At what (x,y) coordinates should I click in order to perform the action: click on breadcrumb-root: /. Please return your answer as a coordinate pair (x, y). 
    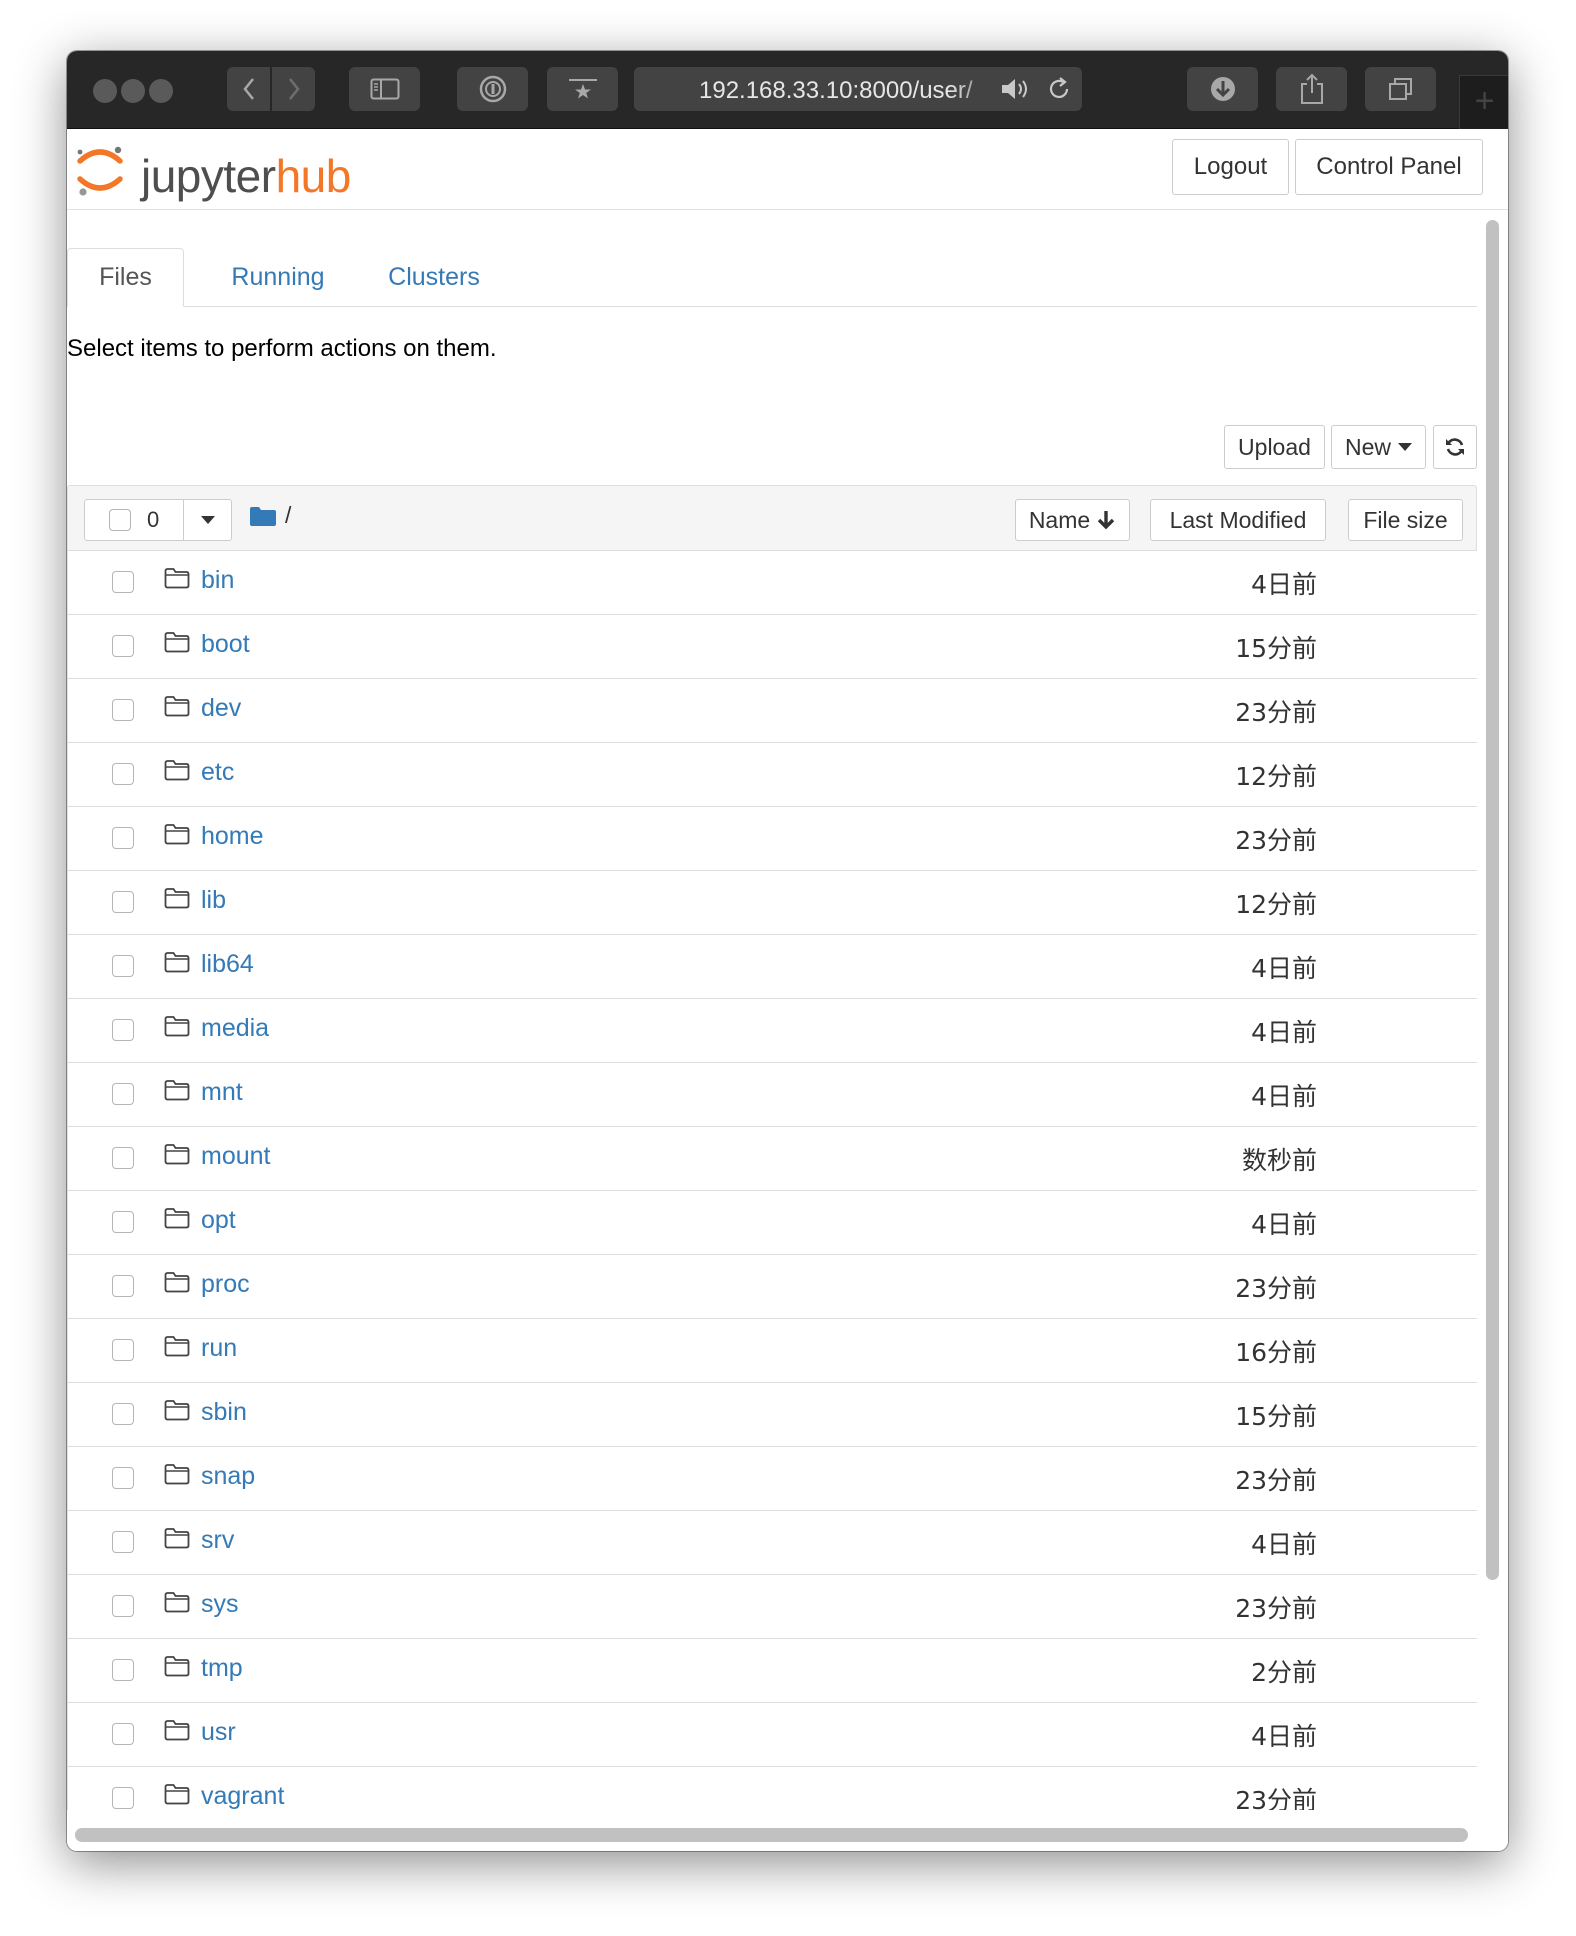
    Looking at the image, I should click on (288, 515).